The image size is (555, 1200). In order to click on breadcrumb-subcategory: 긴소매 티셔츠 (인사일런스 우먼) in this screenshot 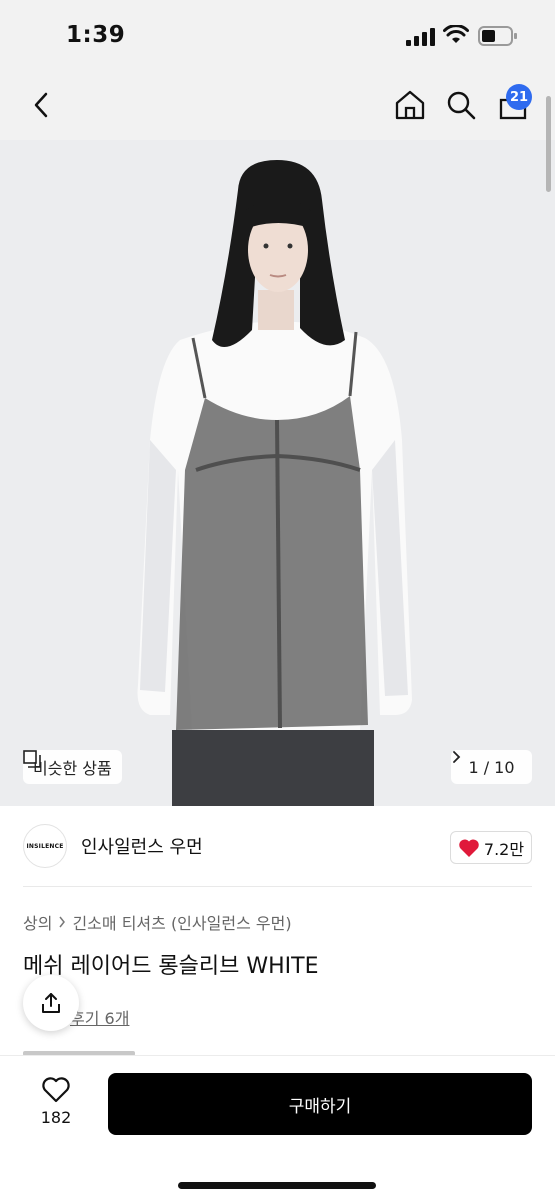, I will do `click(181, 922)`.